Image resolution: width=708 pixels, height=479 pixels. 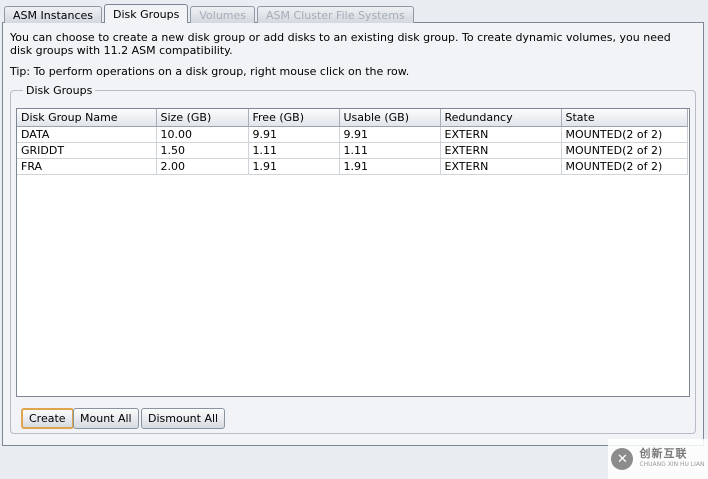 What do you see at coordinates (390, 150) in the screenshot?
I see `cell-usable: 1.11` at bounding box center [390, 150].